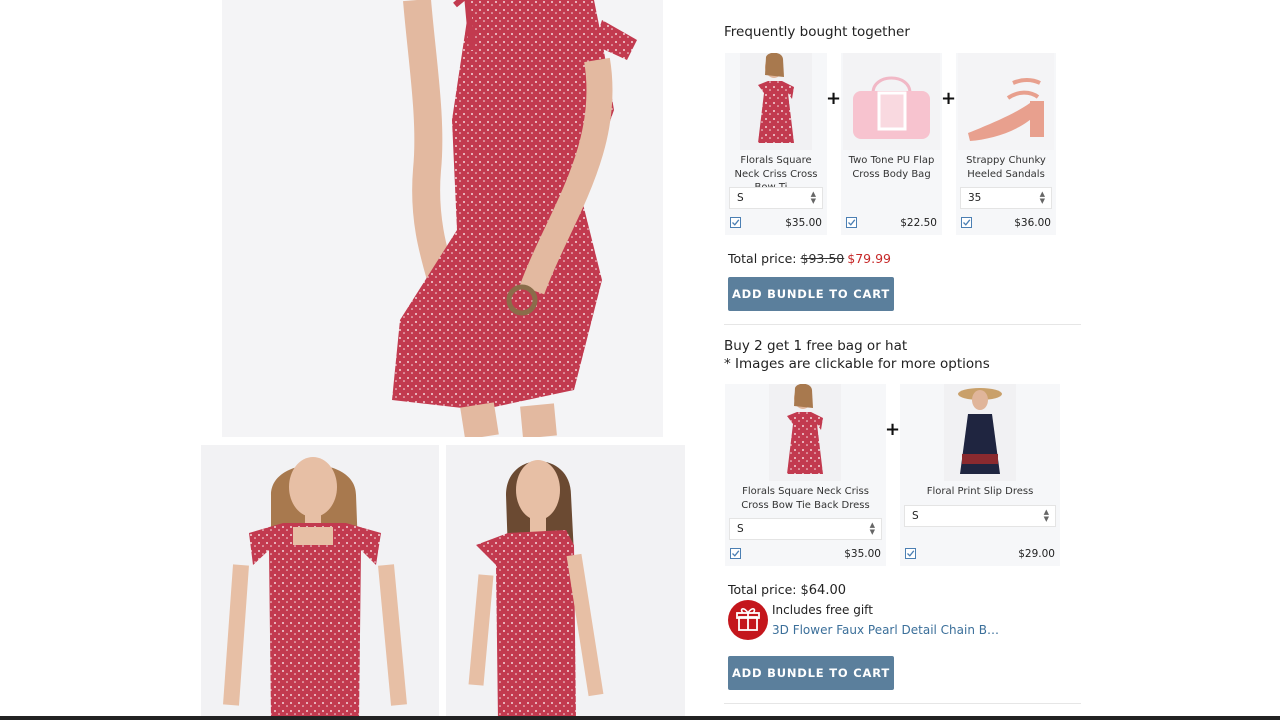 This screenshot has width=1280, height=720. I want to click on product-price: $36.00, so click(1032, 223).